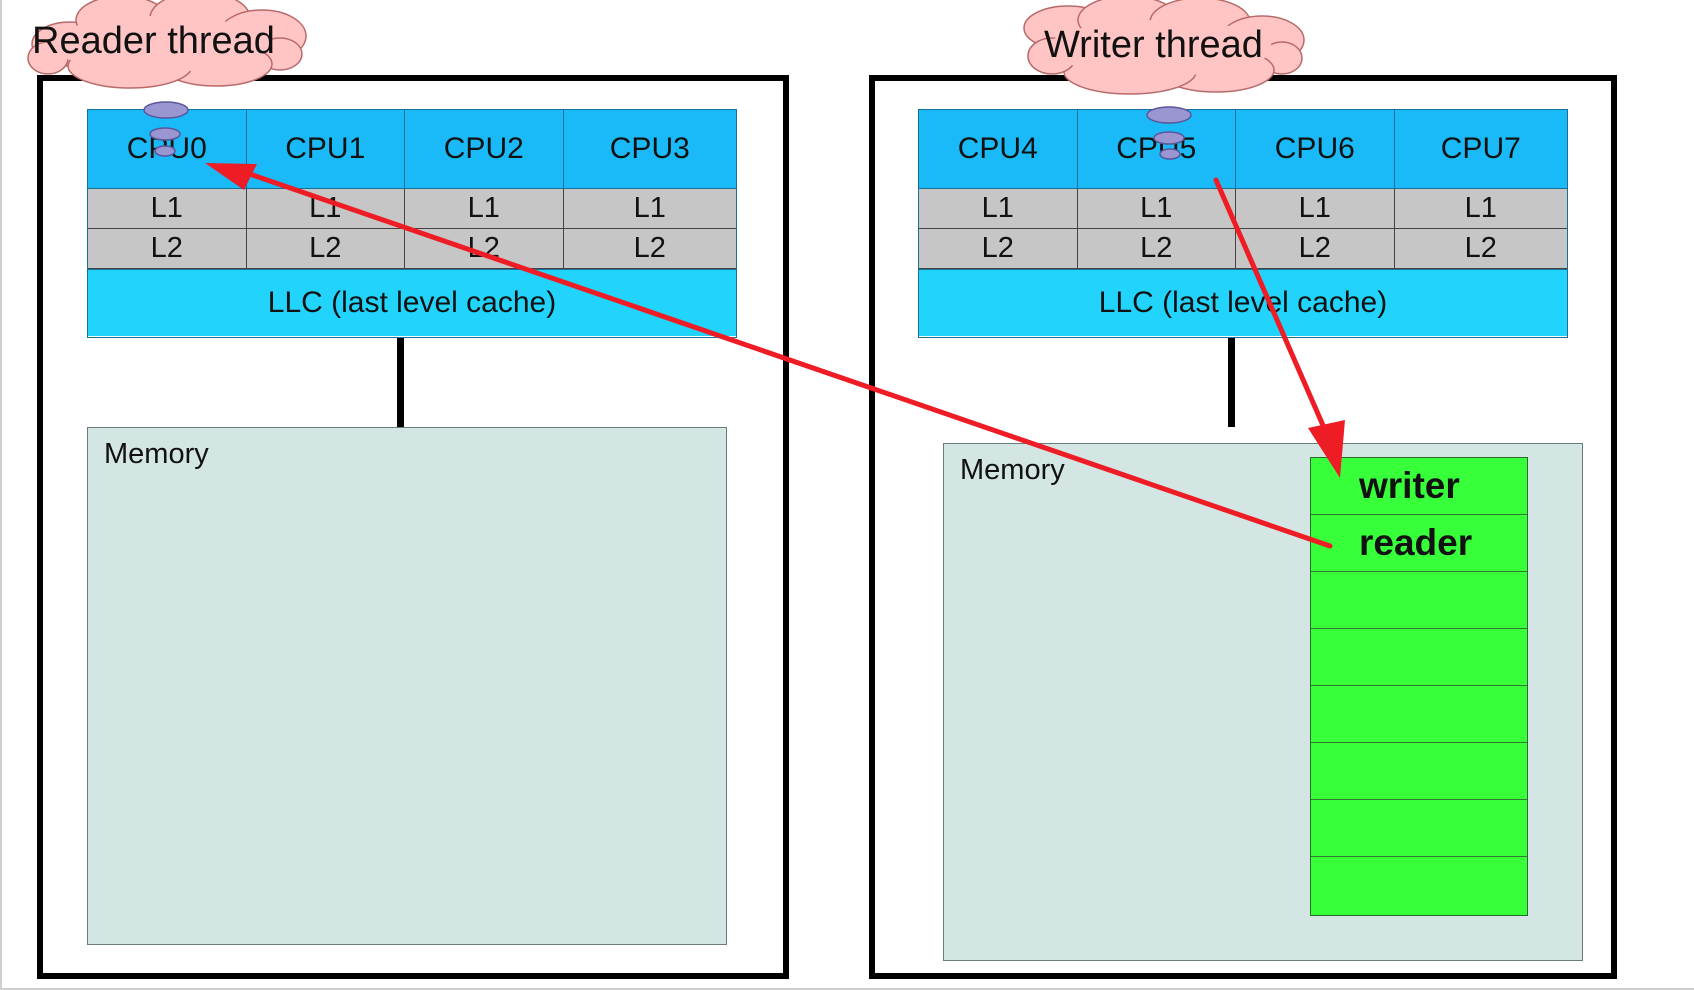  Describe the element at coordinates (231, 176) in the screenshot. I see `arrow-head-reader` at that location.